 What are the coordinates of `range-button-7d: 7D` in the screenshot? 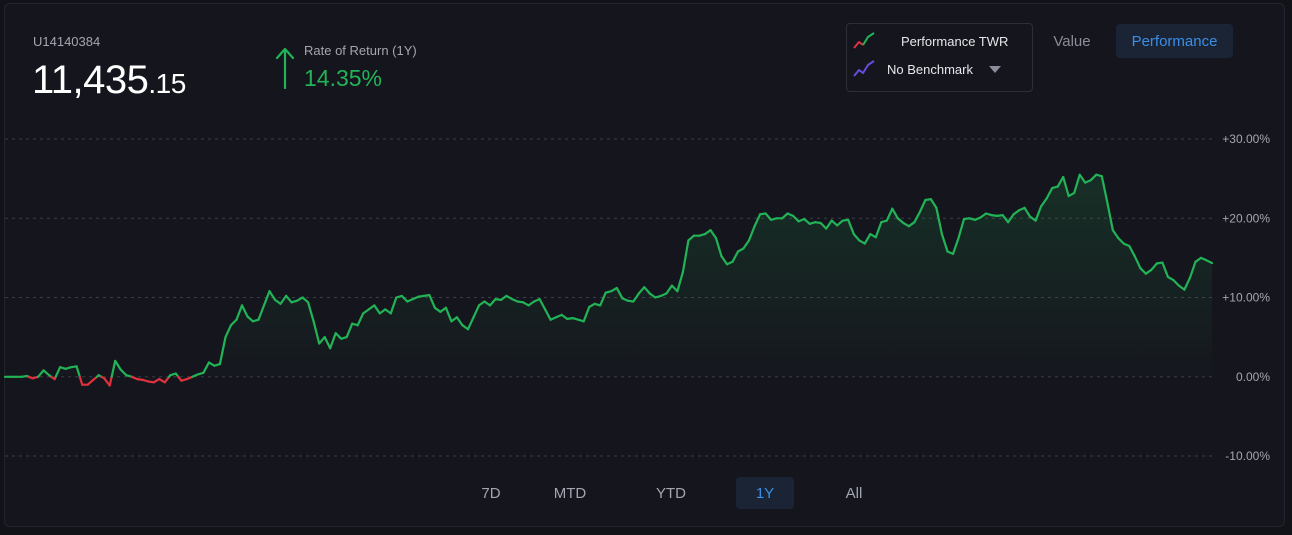 It's located at (491, 493).